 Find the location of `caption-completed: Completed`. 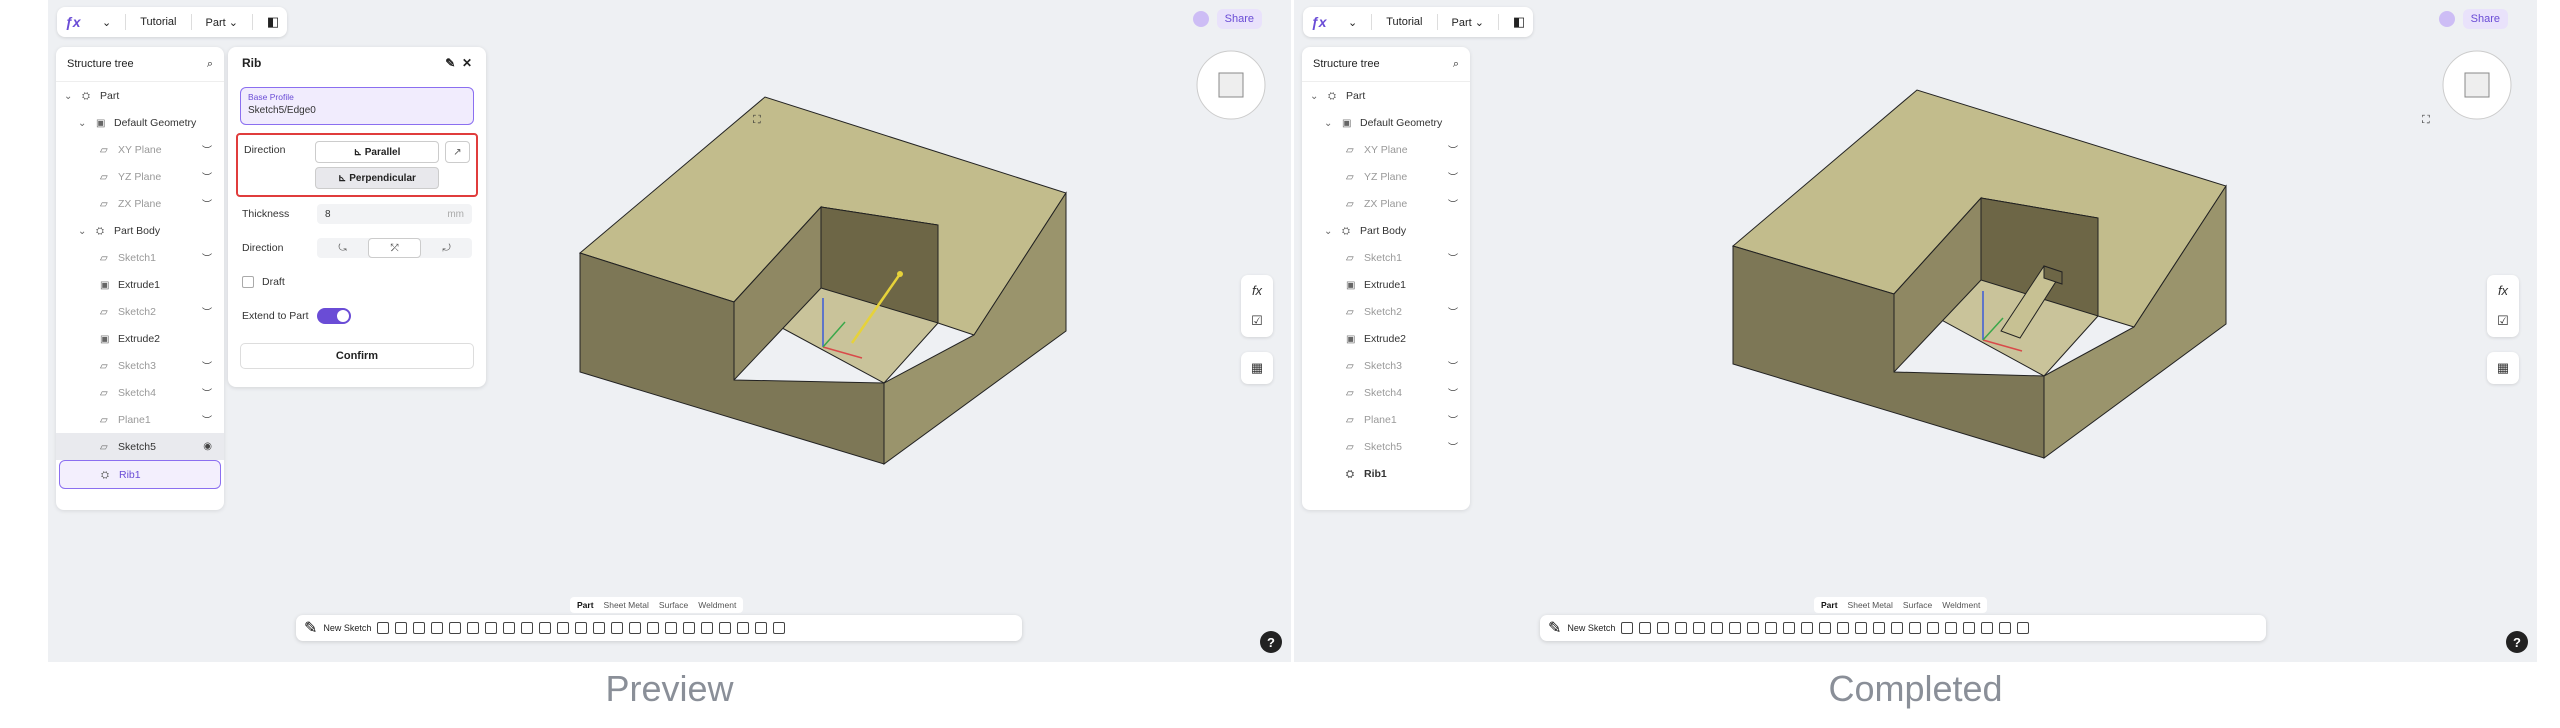

caption-completed: Completed is located at coordinates (1915, 688).